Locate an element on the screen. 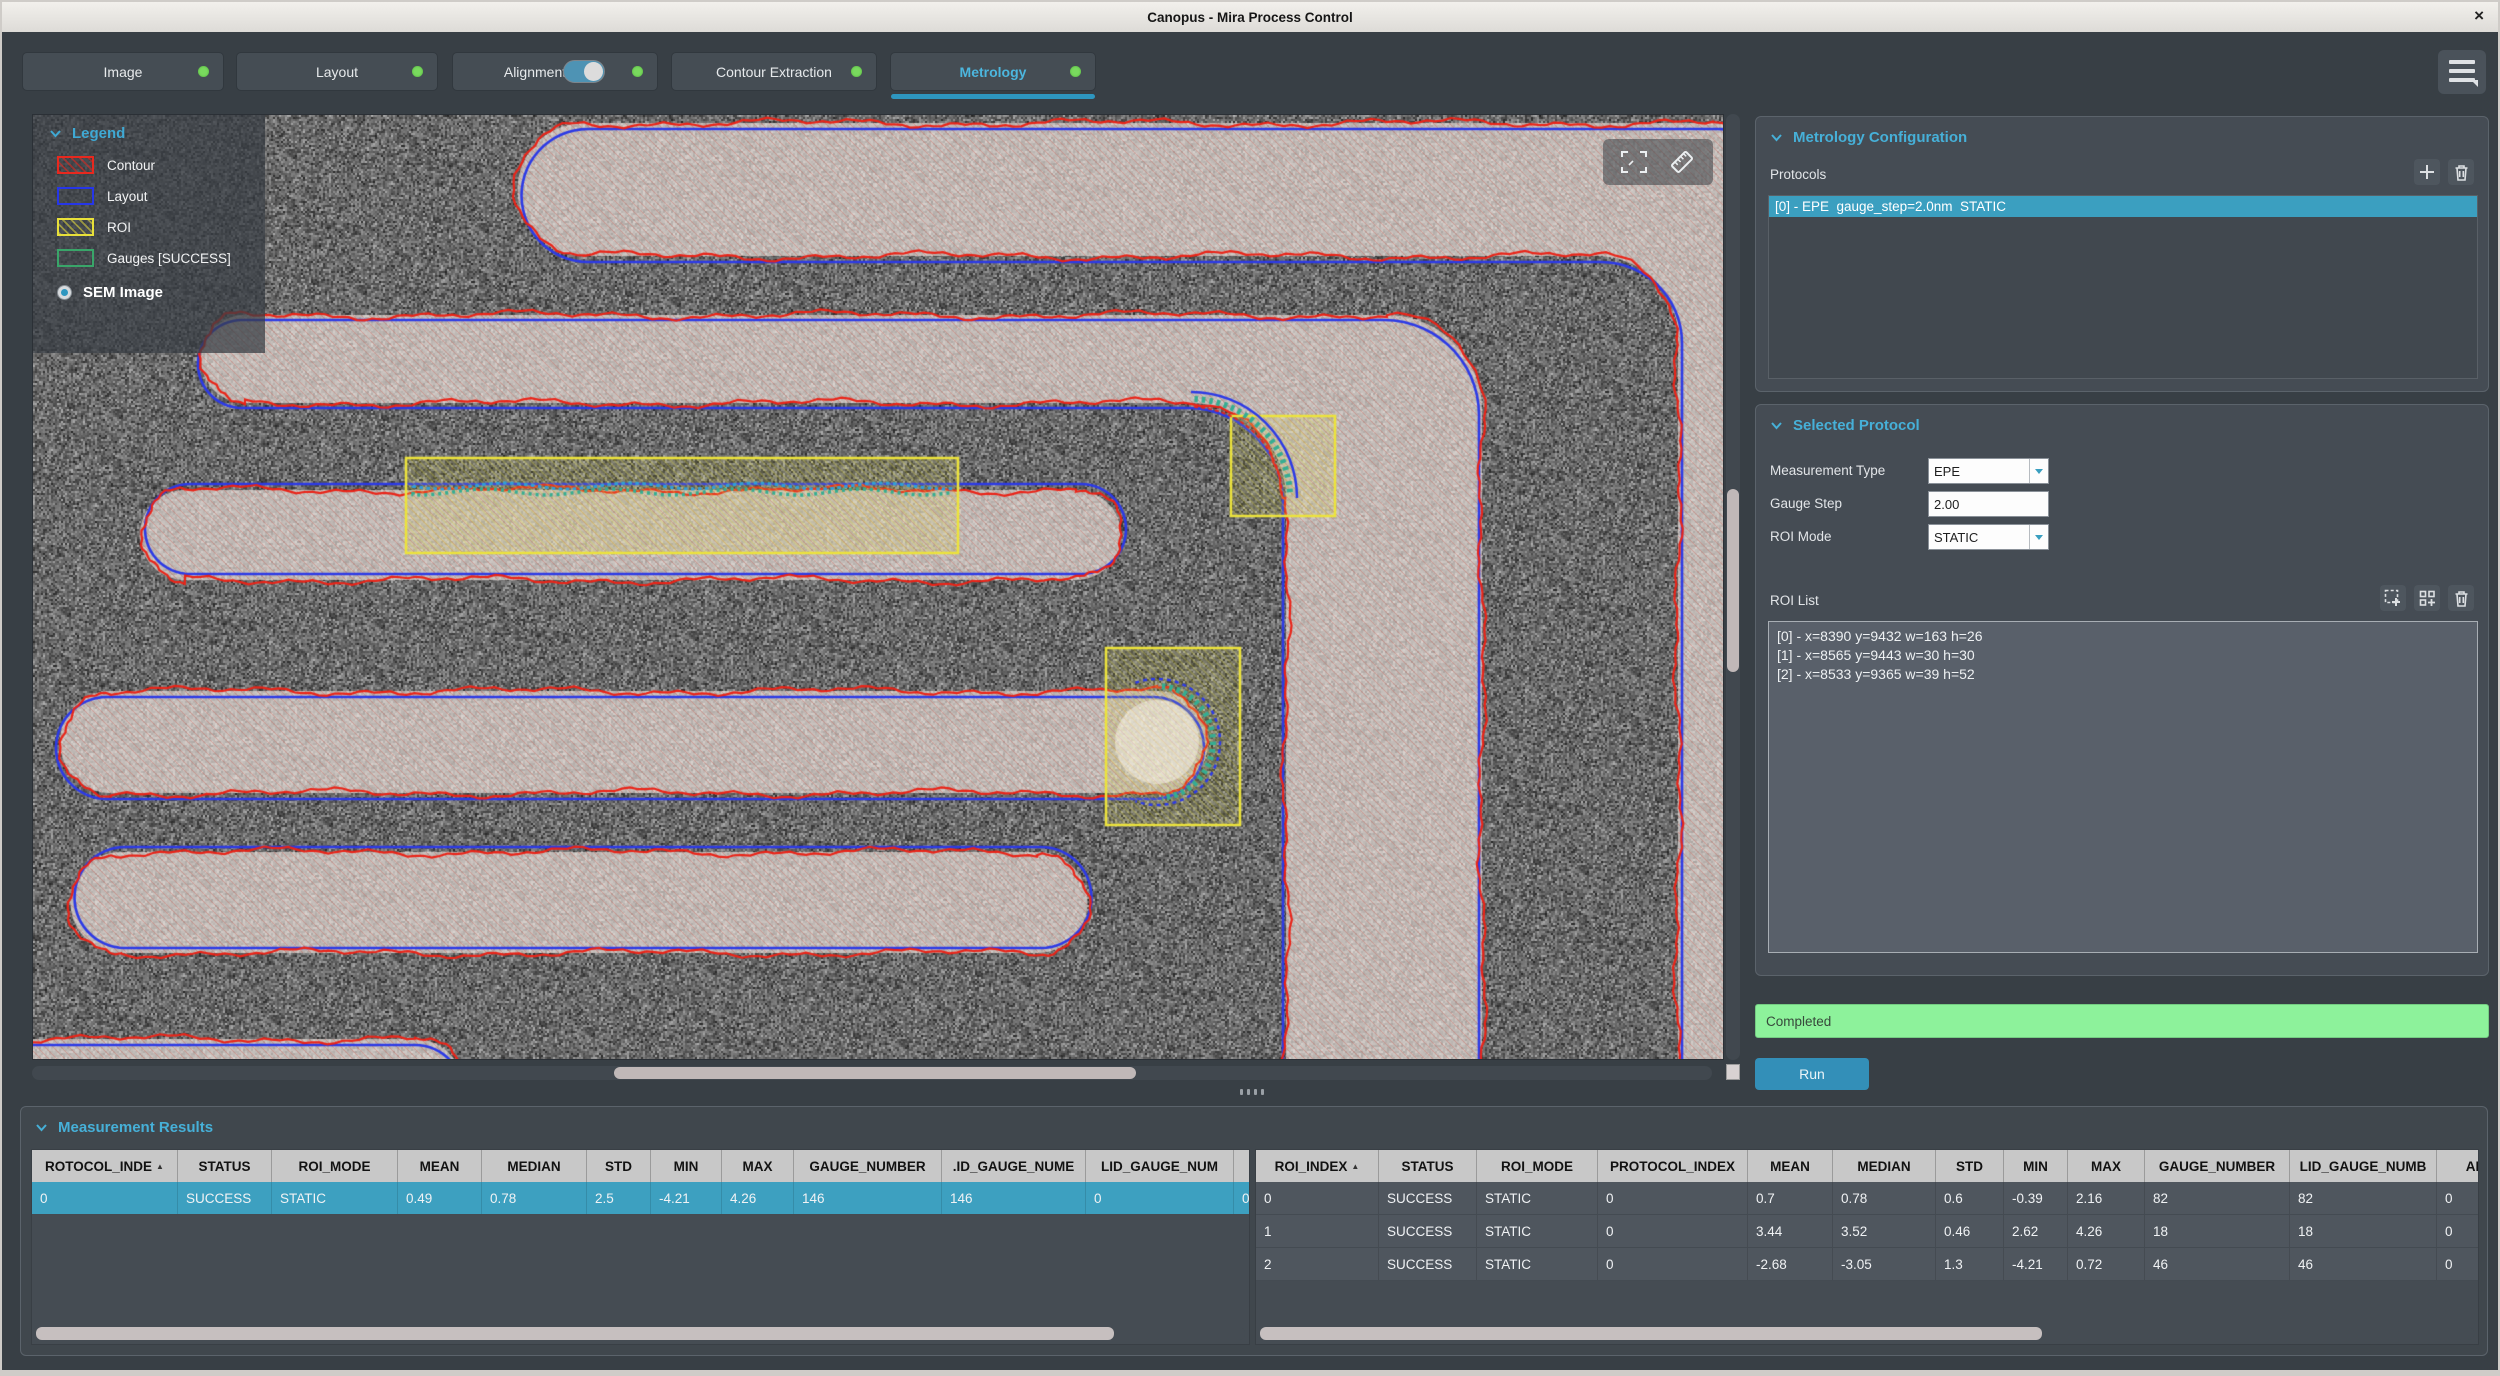 Image resolution: width=2500 pixels, height=1376 pixels. list-item: [1] - x=8565 y=9443 w=30 h=30 is located at coordinates (2123, 655).